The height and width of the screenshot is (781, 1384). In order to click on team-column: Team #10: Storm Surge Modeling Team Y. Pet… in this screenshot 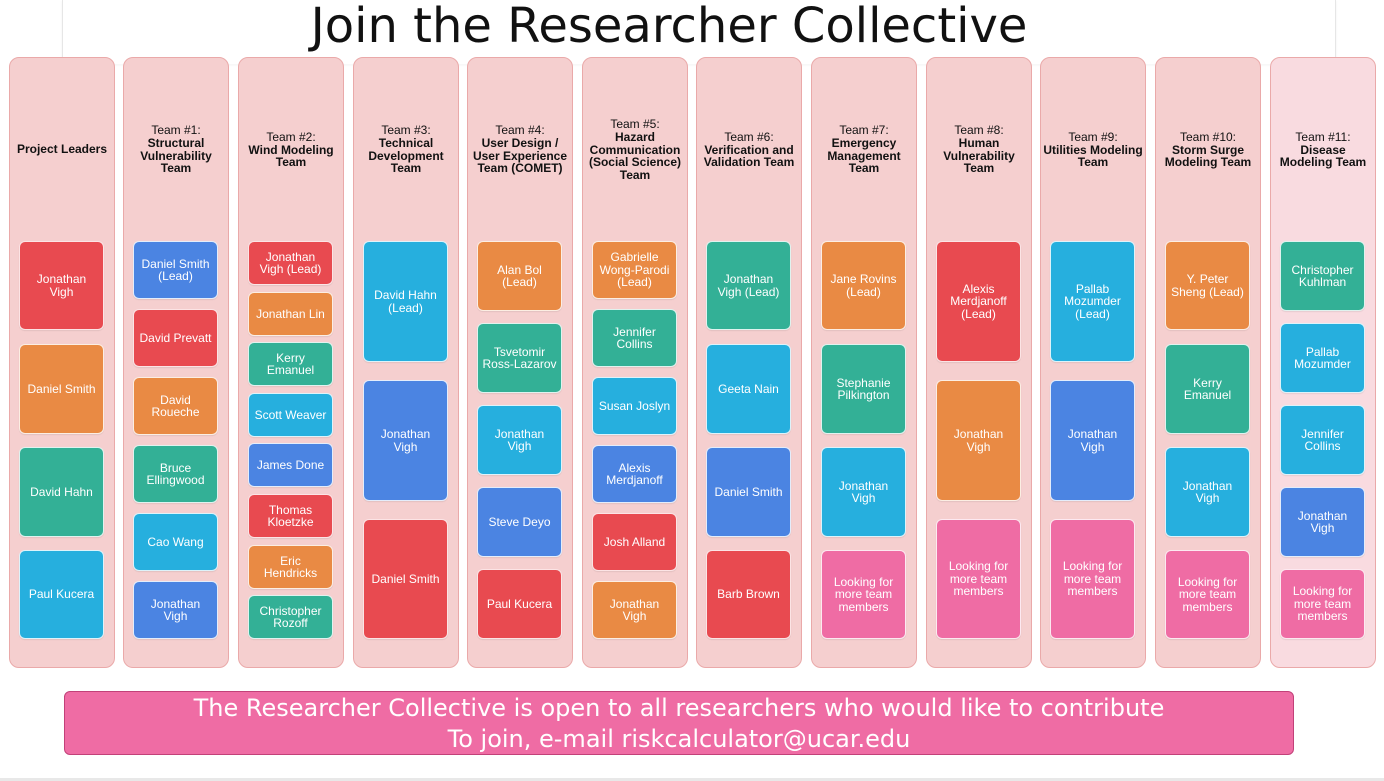, I will do `click(1208, 362)`.